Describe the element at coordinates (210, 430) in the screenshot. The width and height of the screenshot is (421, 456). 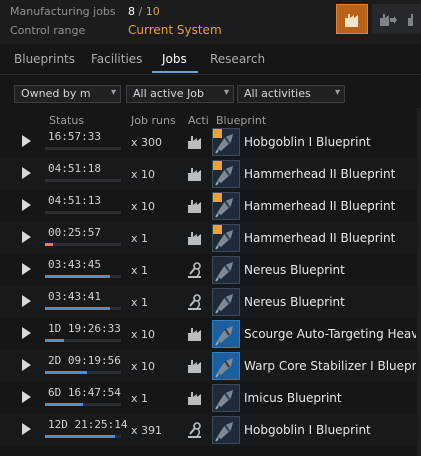
I see `table-row: 12D 21:25:14 x 391 Hobgoblin I Blueprint` at that location.